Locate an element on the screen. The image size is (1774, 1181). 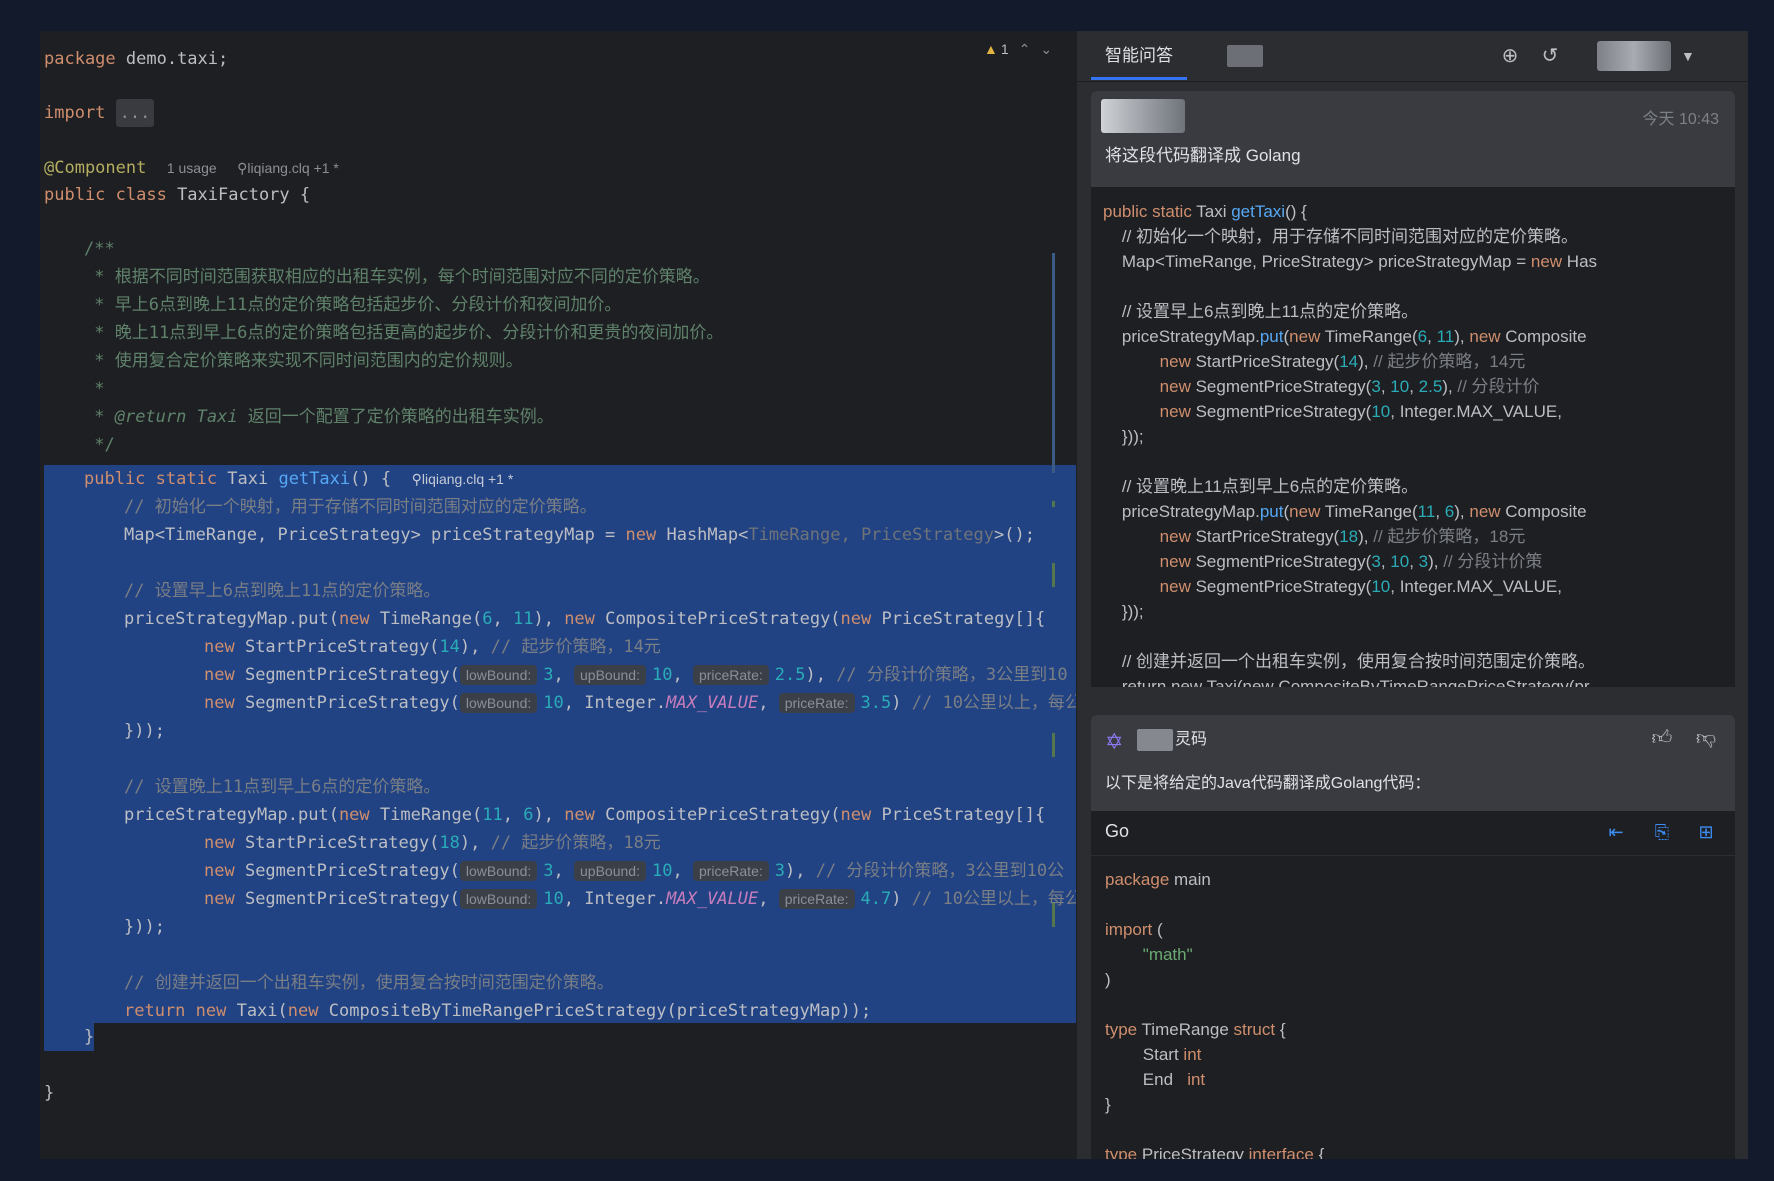
avatar is located at coordinates (1143, 116).